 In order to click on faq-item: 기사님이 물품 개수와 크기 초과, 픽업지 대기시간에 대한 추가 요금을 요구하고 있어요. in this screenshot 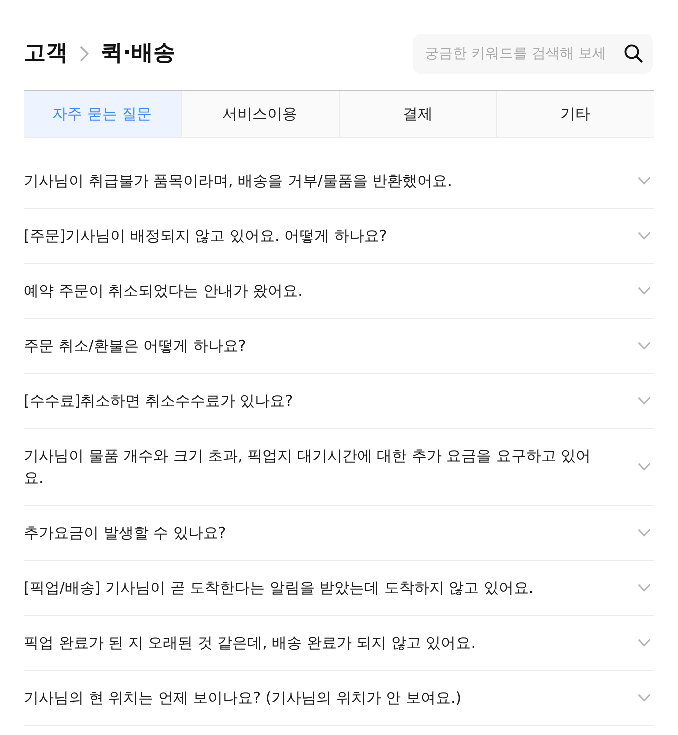, I will do `click(339, 467)`.